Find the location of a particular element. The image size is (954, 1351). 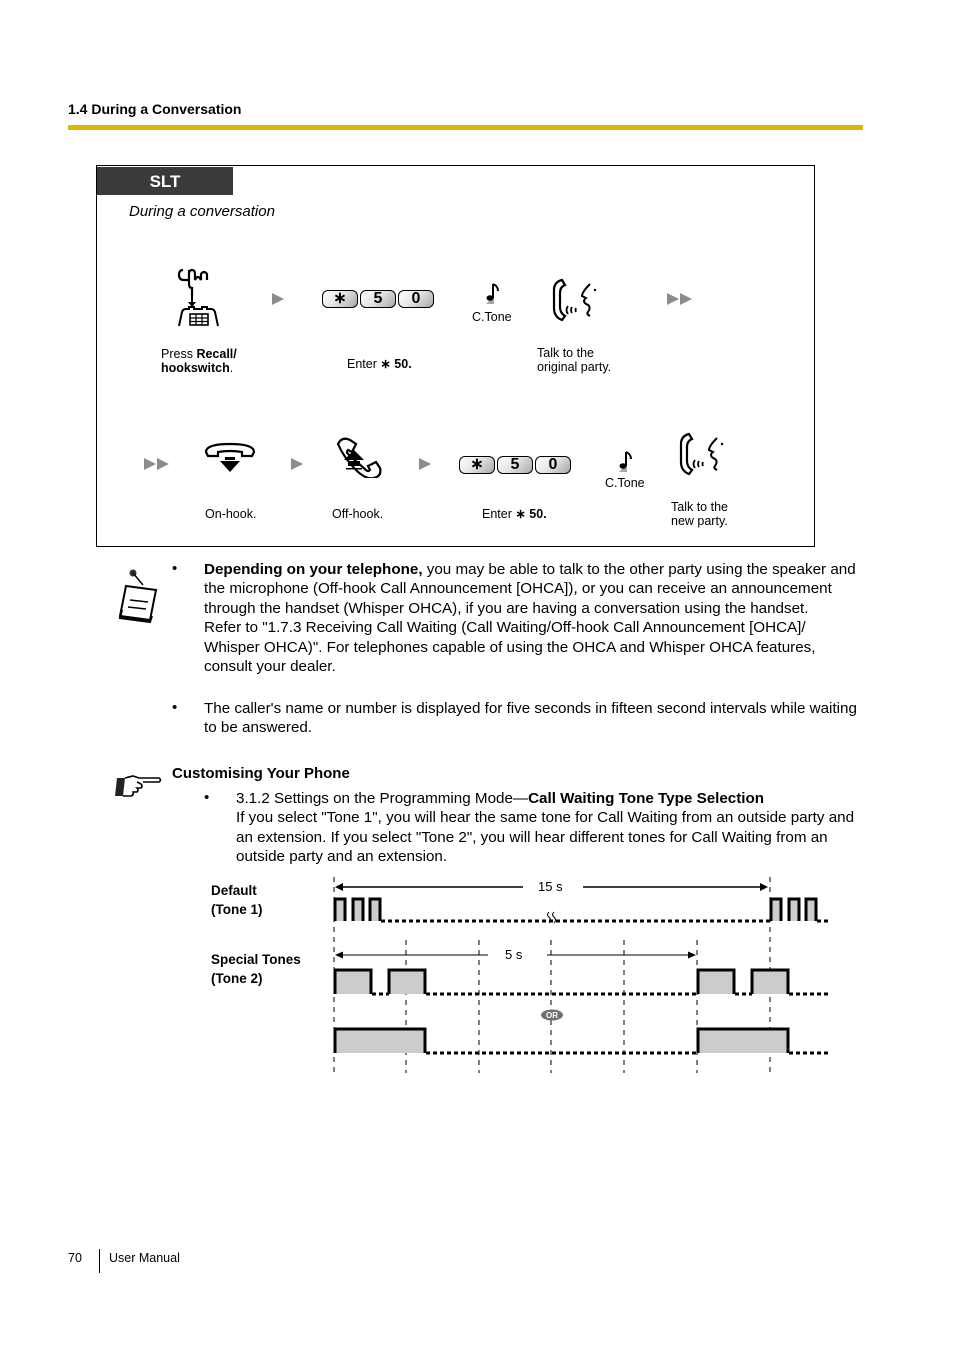

off-hook-icon is located at coordinates (359, 457).